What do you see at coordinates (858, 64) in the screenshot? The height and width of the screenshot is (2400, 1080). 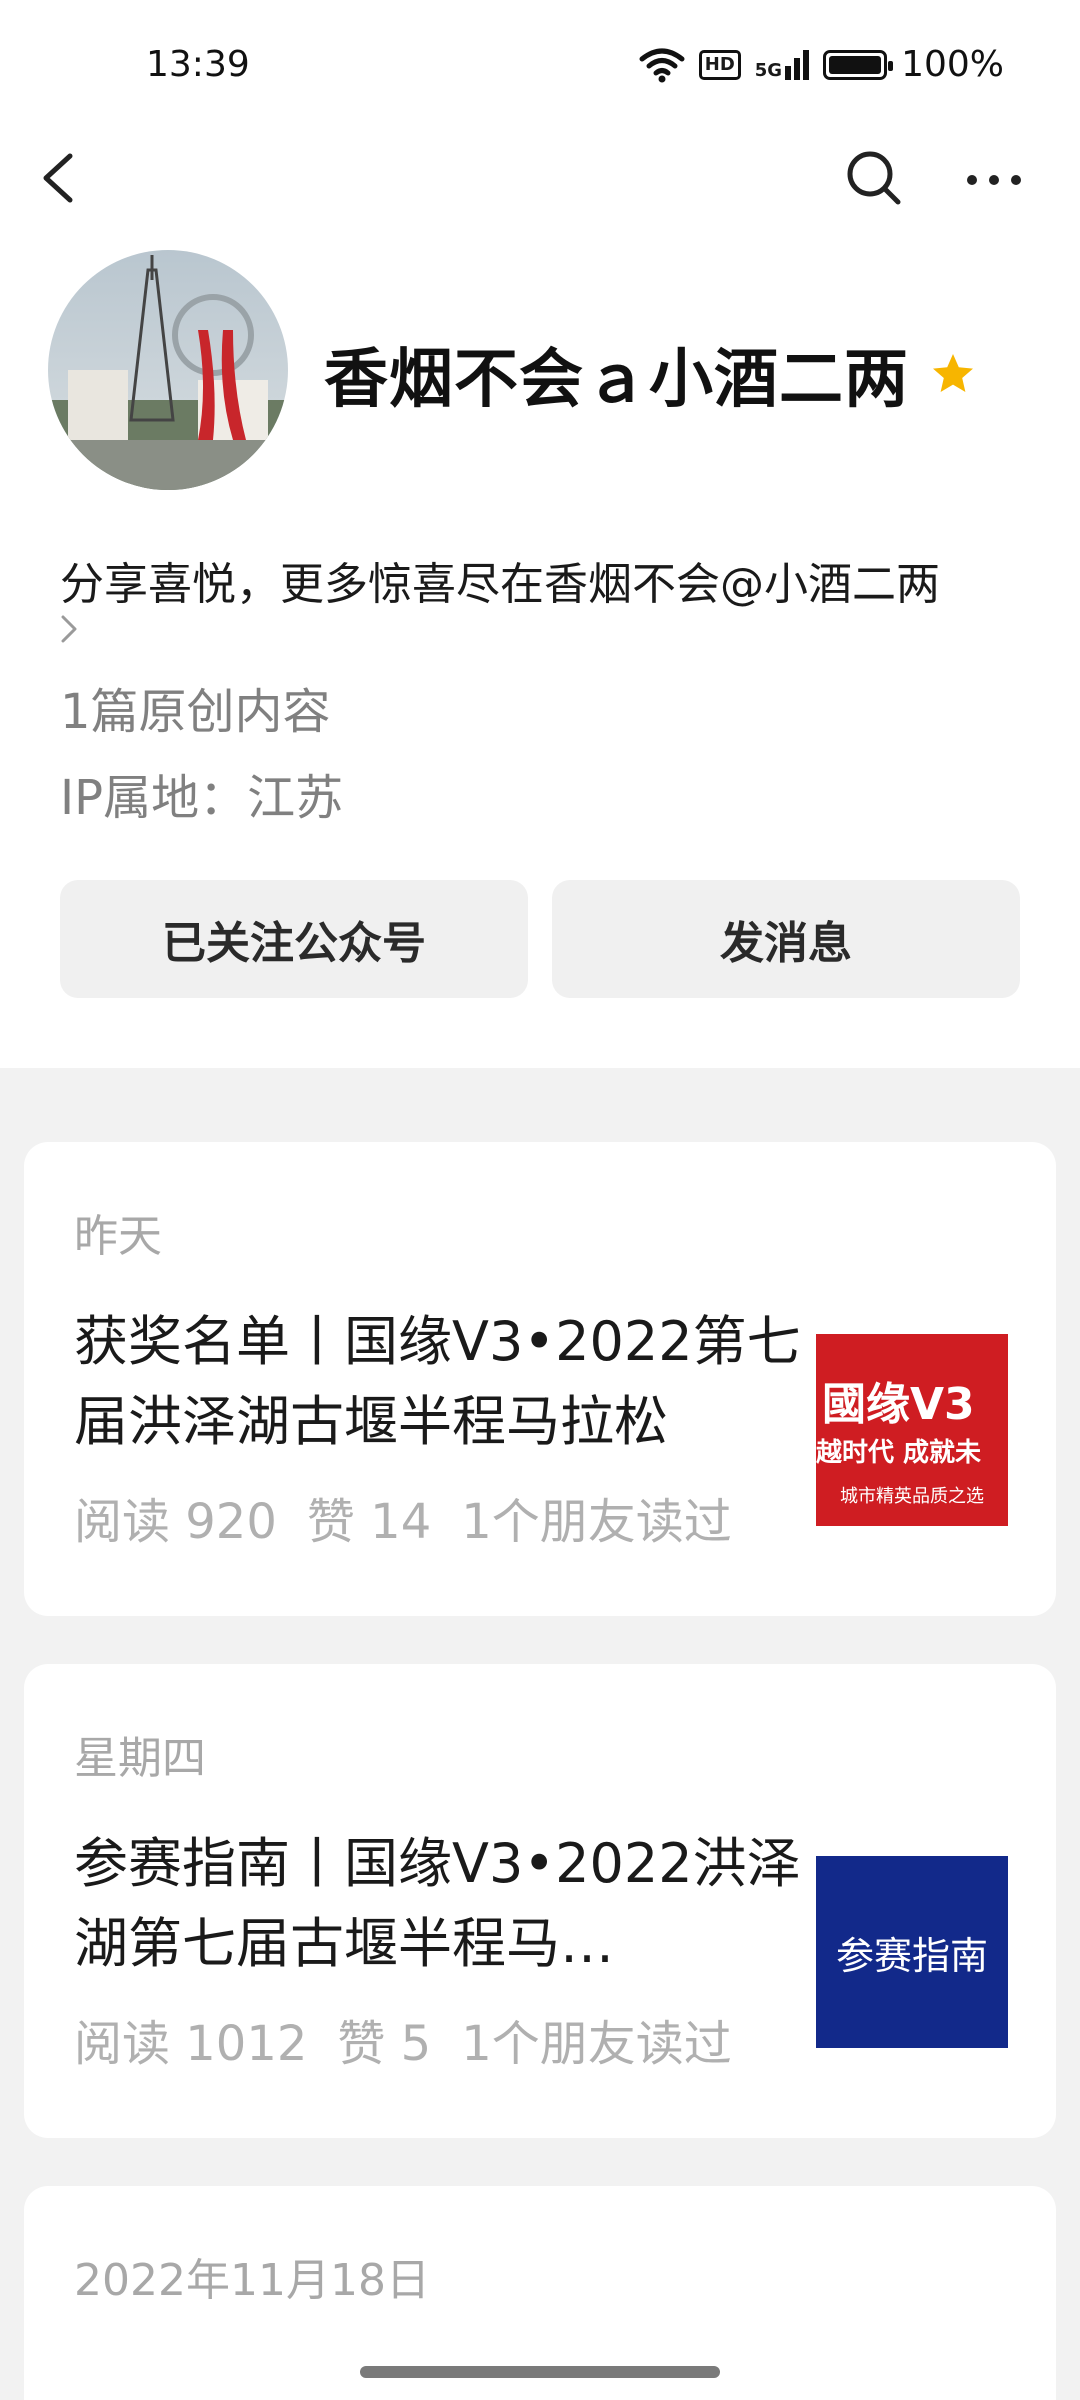 I see `battery-icon` at bounding box center [858, 64].